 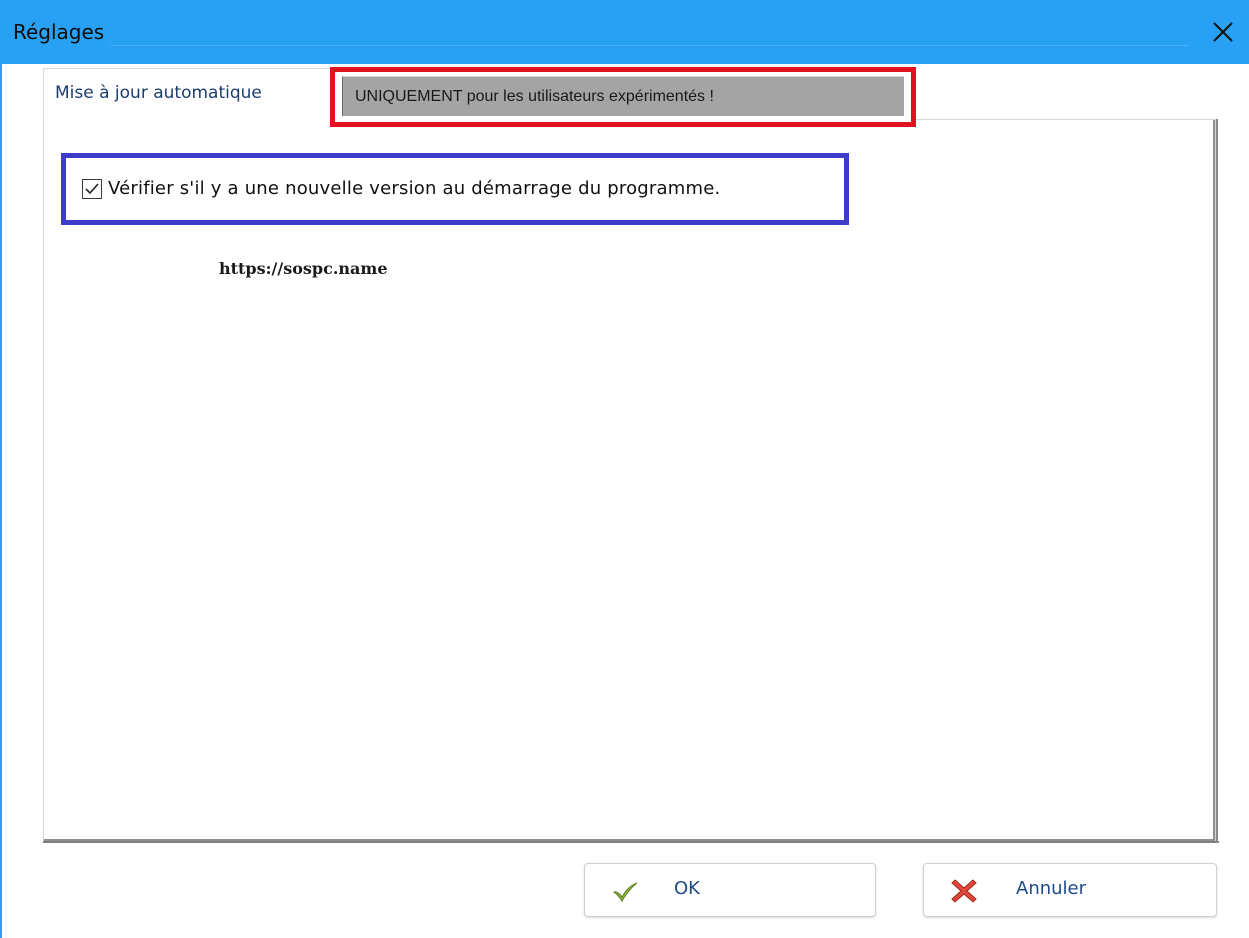 I want to click on close-button, so click(x=1223, y=32).